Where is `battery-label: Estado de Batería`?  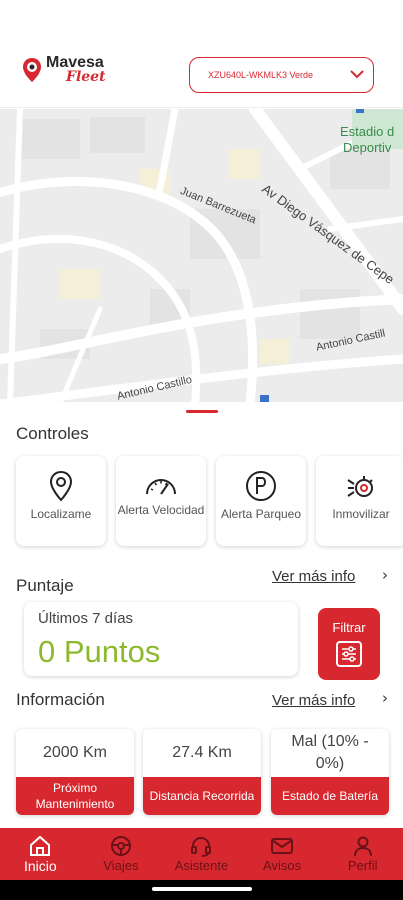
battery-label: Estado de Batería is located at coordinates (330, 796).